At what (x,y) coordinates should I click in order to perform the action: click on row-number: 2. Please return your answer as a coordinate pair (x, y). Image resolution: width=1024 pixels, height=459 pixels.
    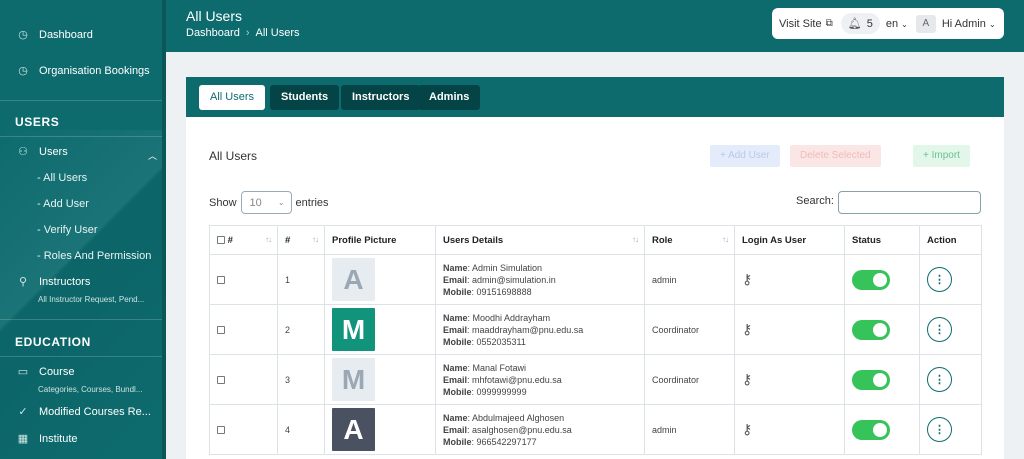
    Looking at the image, I should click on (301, 329).